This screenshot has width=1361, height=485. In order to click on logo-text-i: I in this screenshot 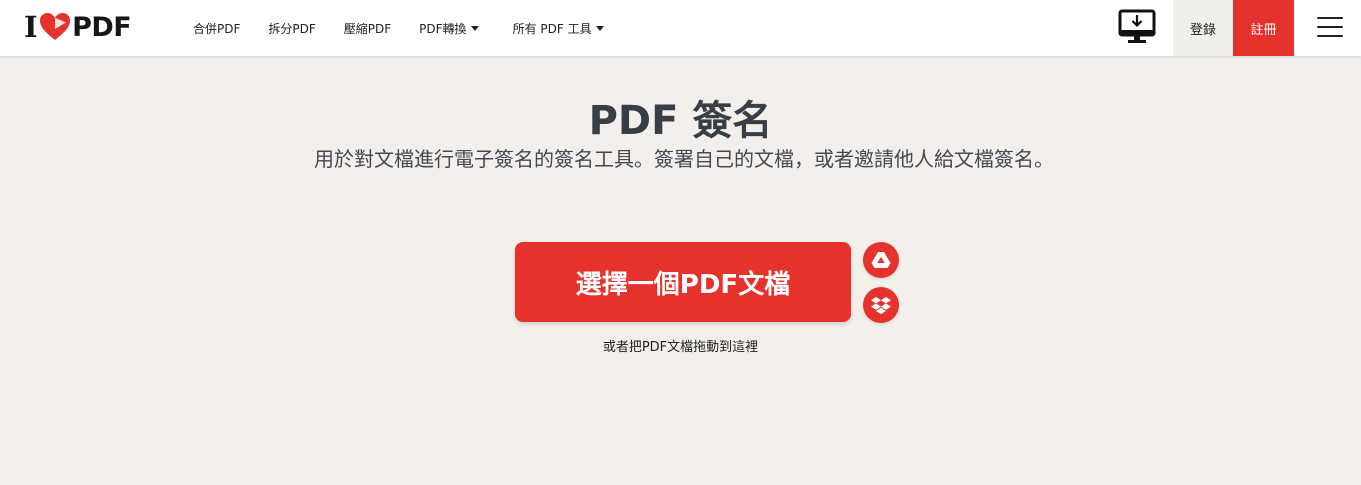, I will do `click(31, 27)`.